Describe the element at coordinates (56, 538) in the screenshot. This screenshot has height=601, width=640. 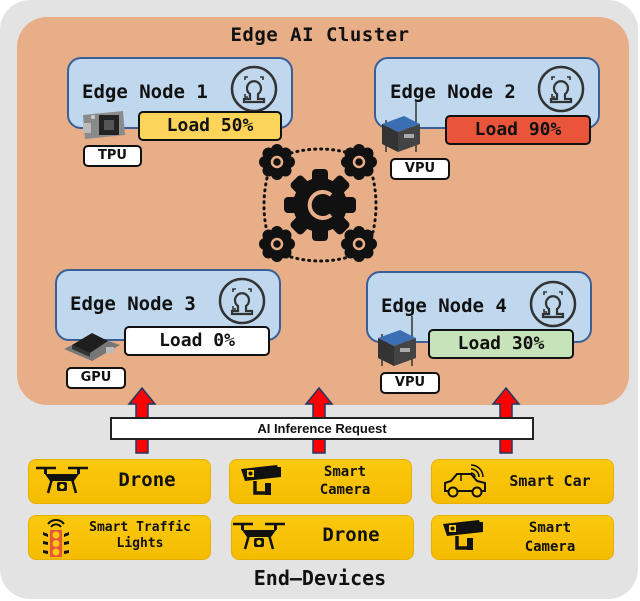
I see `traffic-light-icon` at that location.